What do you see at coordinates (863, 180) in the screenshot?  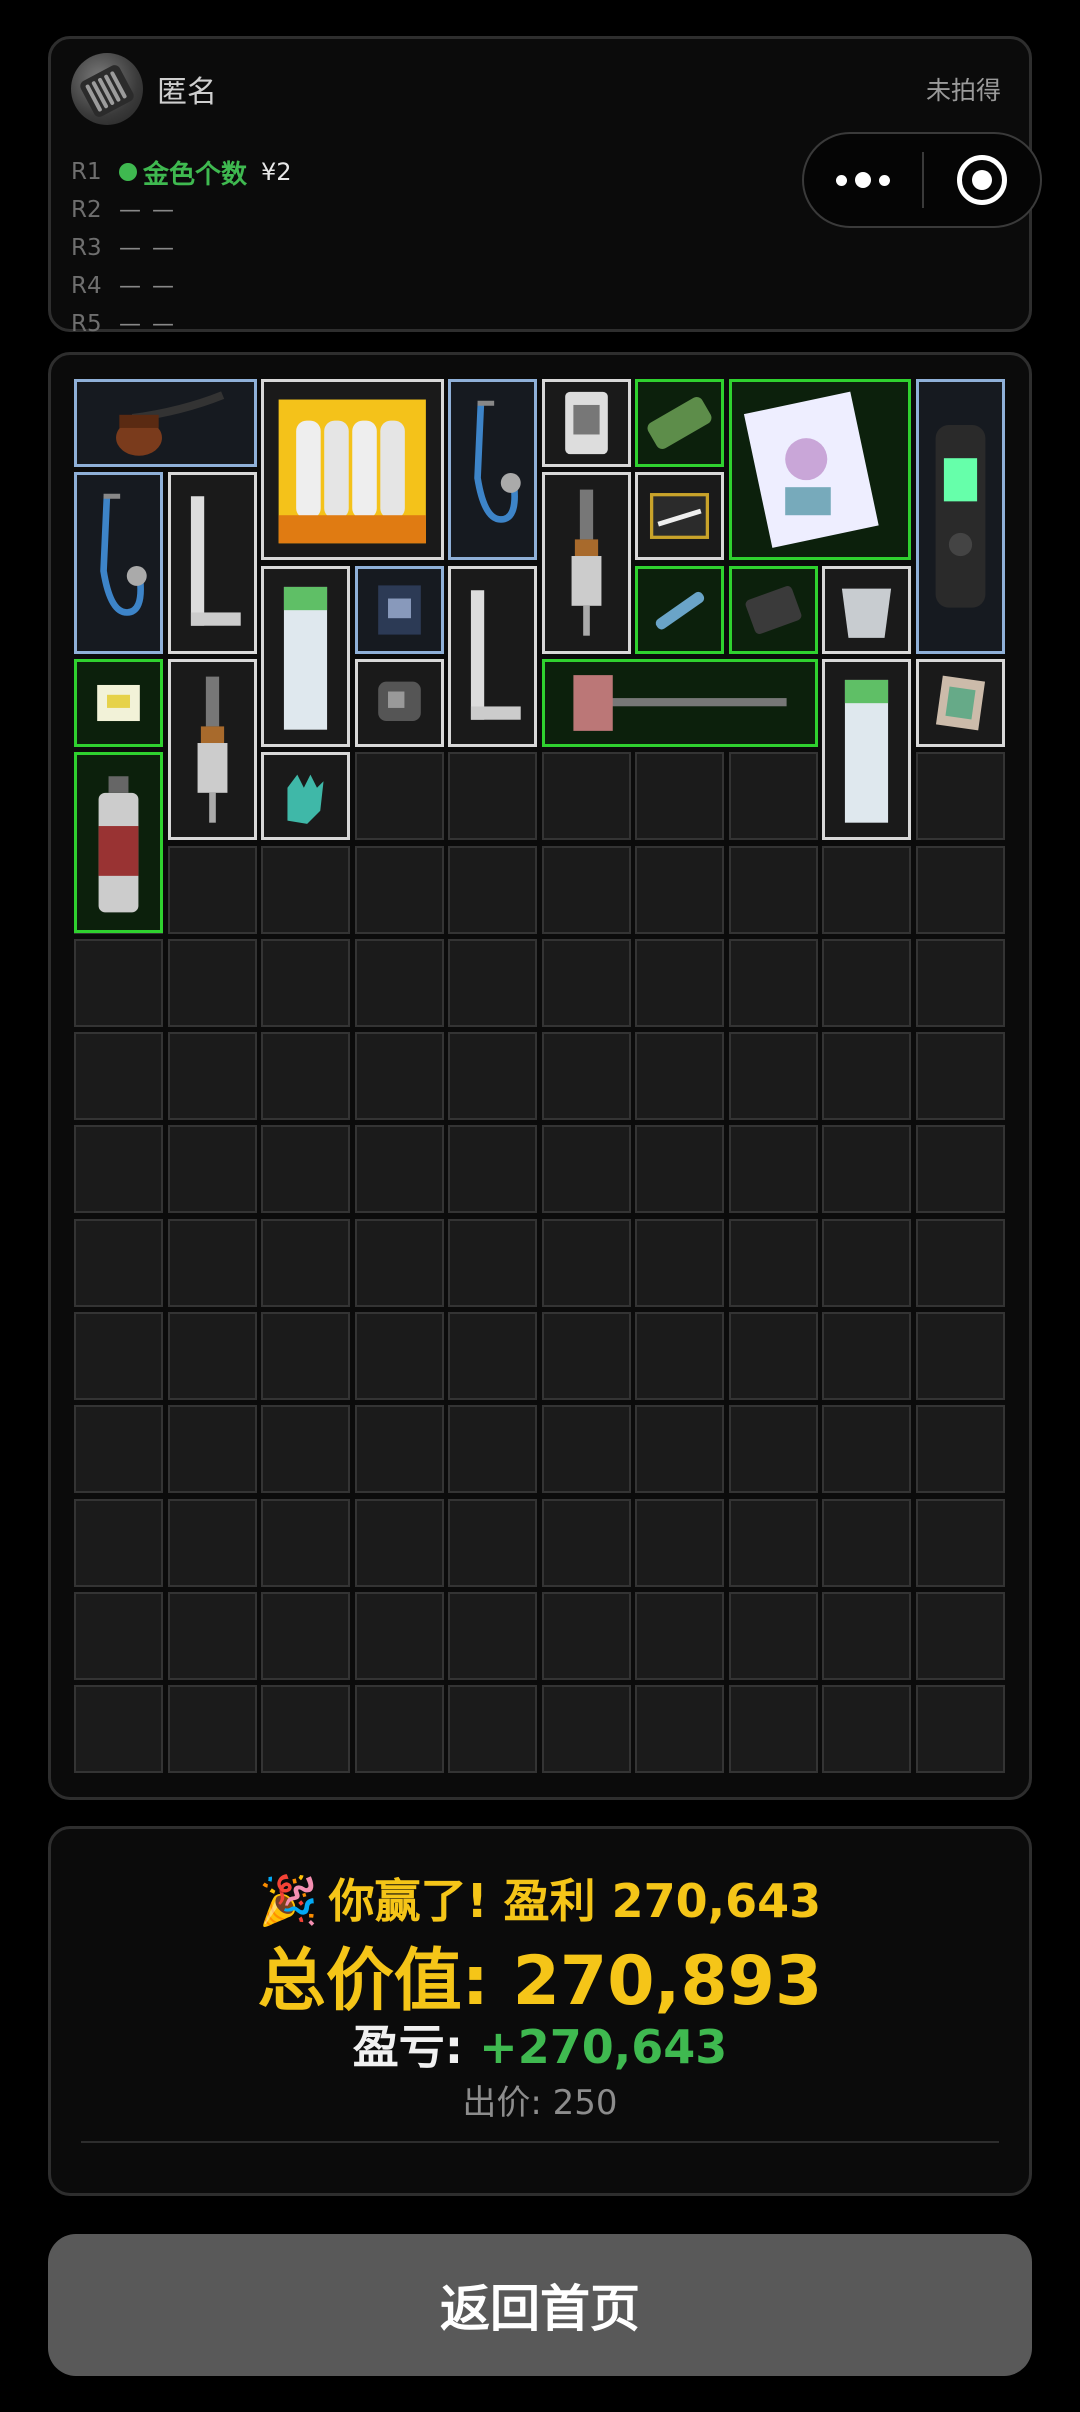 I see `more-dots-icon` at bounding box center [863, 180].